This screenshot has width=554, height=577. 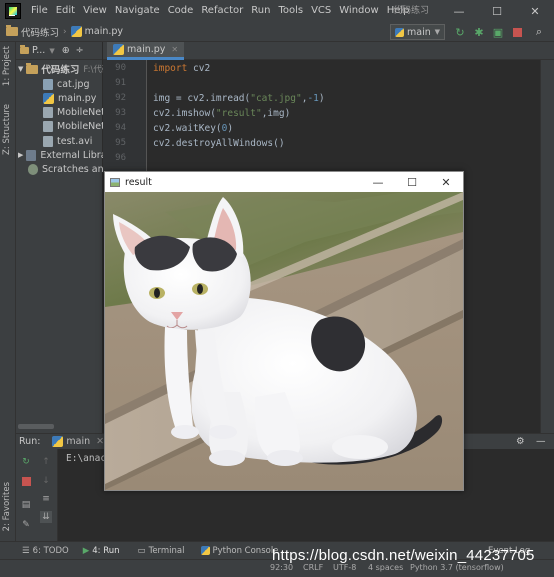 What do you see at coordinates (115, 182) in the screenshot?
I see `image-window-icon` at bounding box center [115, 182].